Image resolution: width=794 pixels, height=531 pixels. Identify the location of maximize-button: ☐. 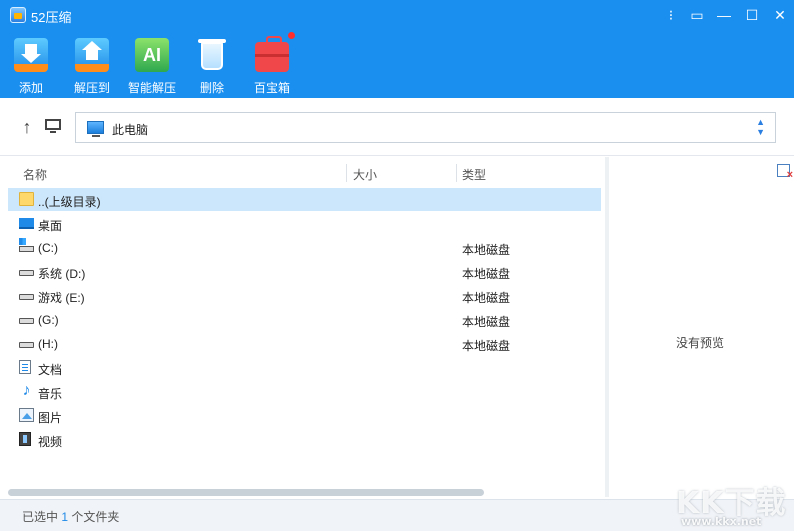
(752, 15).